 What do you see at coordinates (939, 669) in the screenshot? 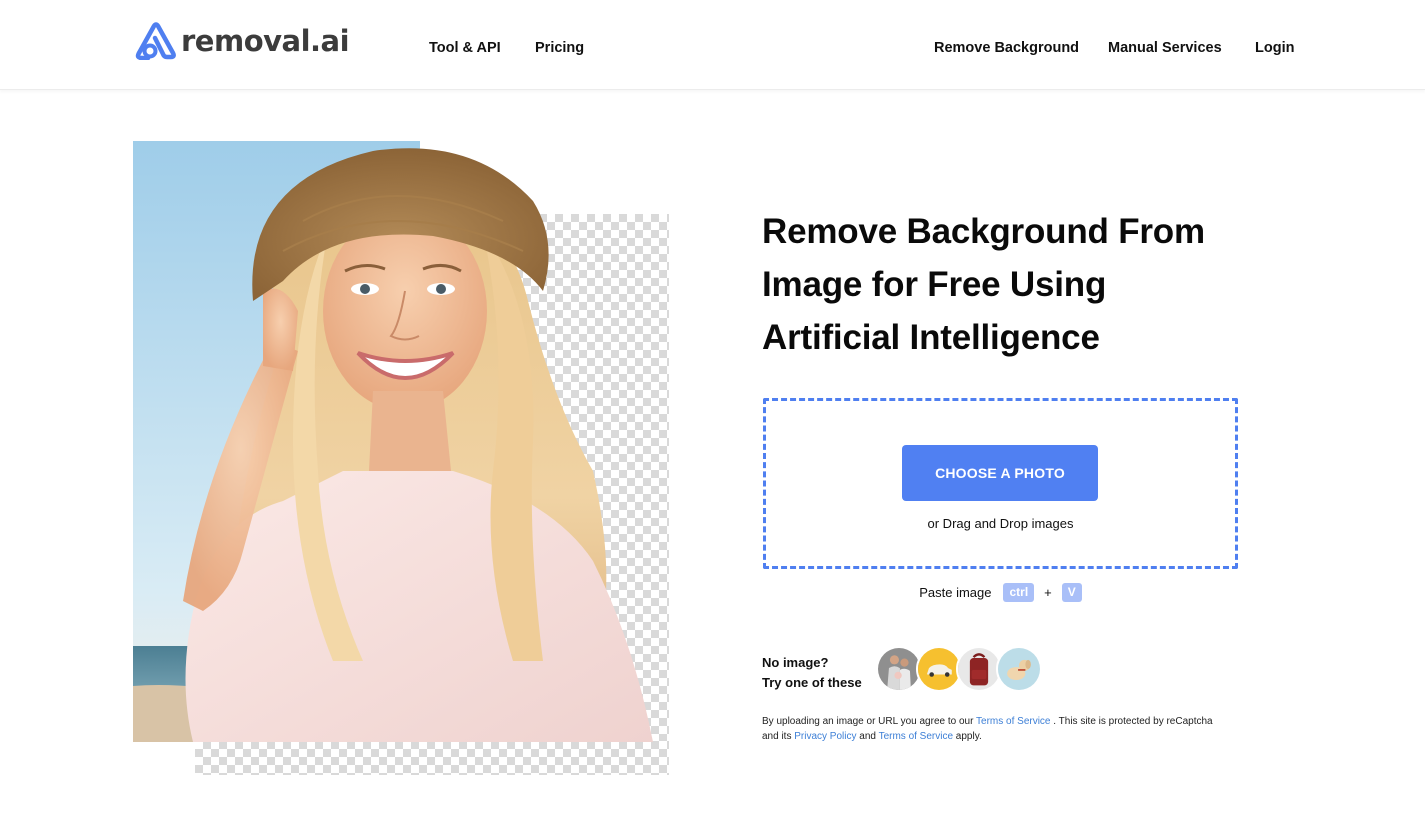
I see `car-thumbnail-icon` at bounding box center [939, 669].